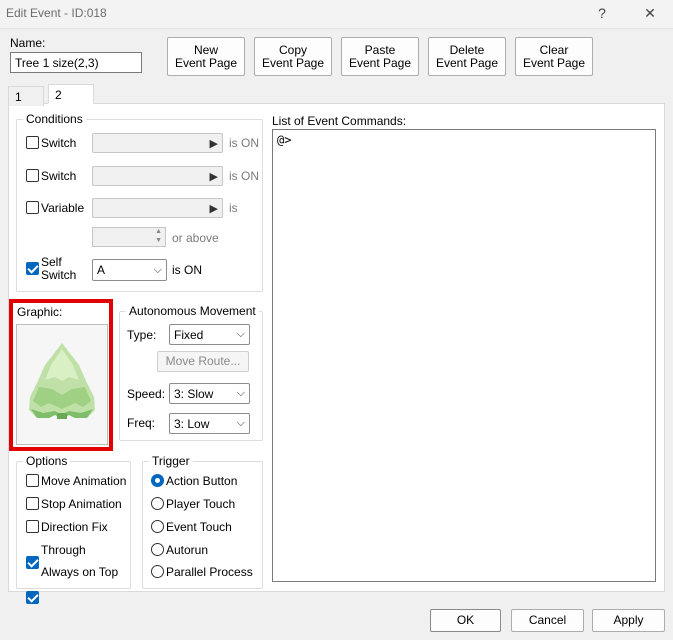 This screenshot has width=673, height=640. I want to click on tab-page-1: 1, so click(26, 96).